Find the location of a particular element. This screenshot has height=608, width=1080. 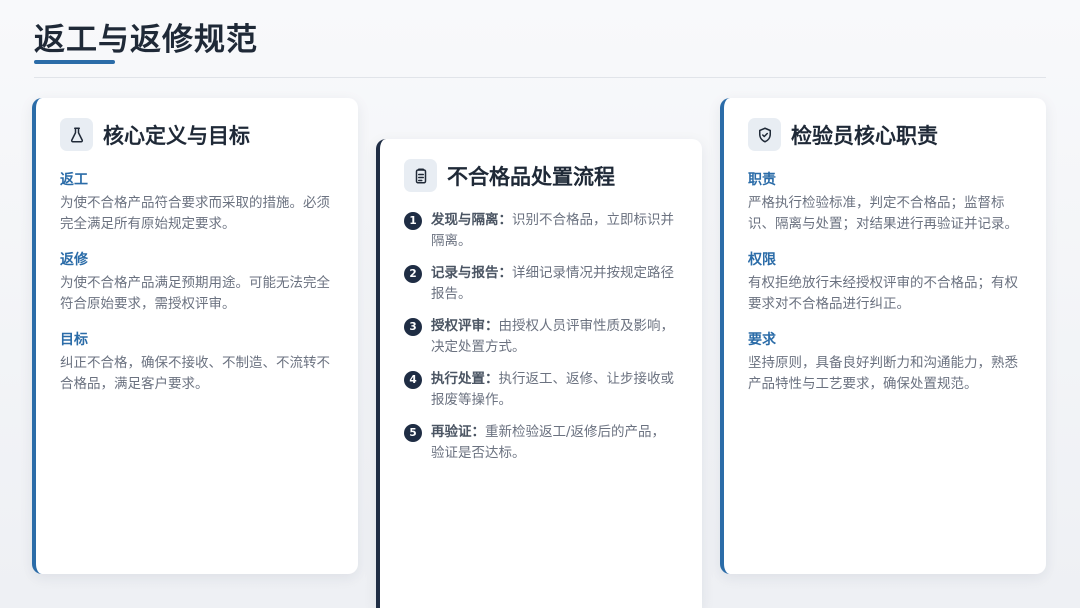

process-card-header: 不合格品处置流程 is located at coordinates (541, 175).